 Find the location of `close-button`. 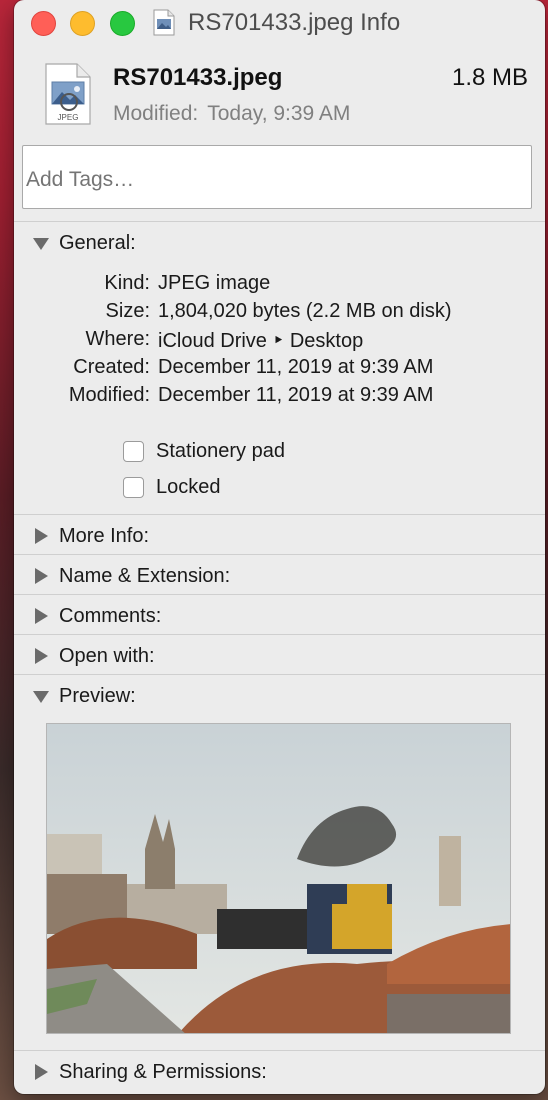

close-button is located at coordinates (43, 23).